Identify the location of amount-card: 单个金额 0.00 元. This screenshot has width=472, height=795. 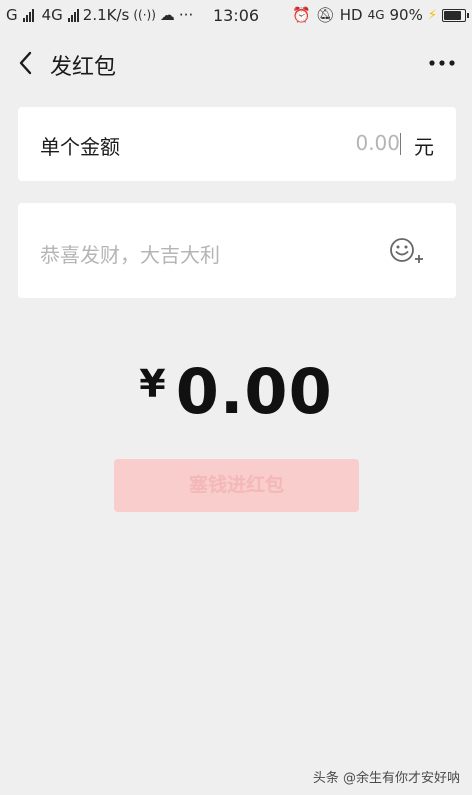
(237, 144).